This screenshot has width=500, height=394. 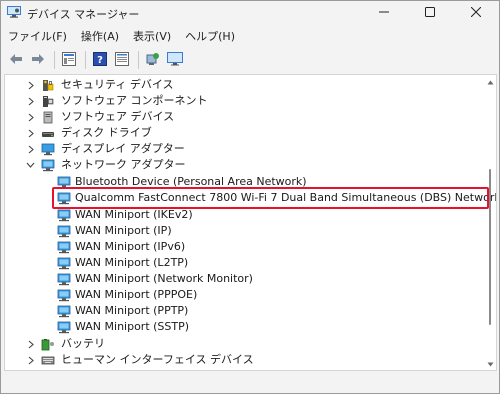 What do you see at coordinates (244, 231) in the screenshot?
I see `network-adapter-item: WAN Miniport (IP)` at bounding box center [244, 231].